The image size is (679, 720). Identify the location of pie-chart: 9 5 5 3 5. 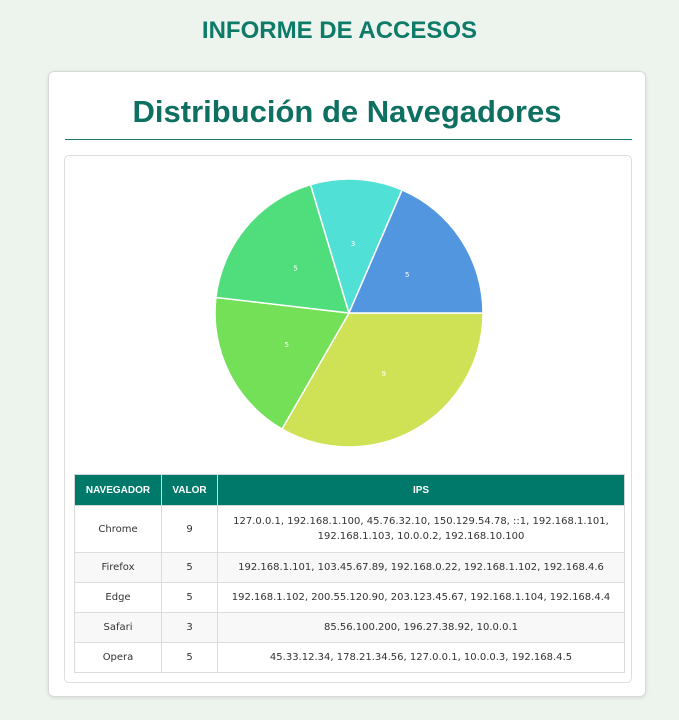
(349, 313).